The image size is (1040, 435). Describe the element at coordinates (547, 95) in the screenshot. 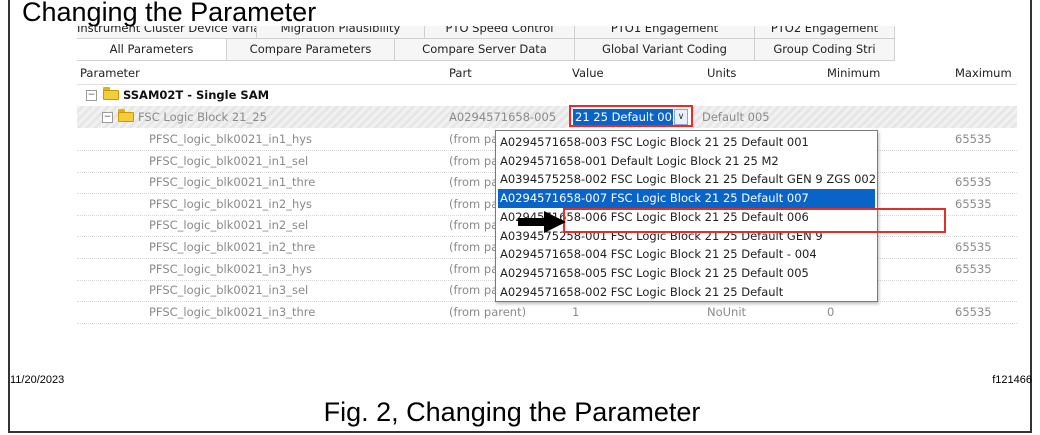

I see `tree-root-row: − SSAM02T - Single SAM` at that location.